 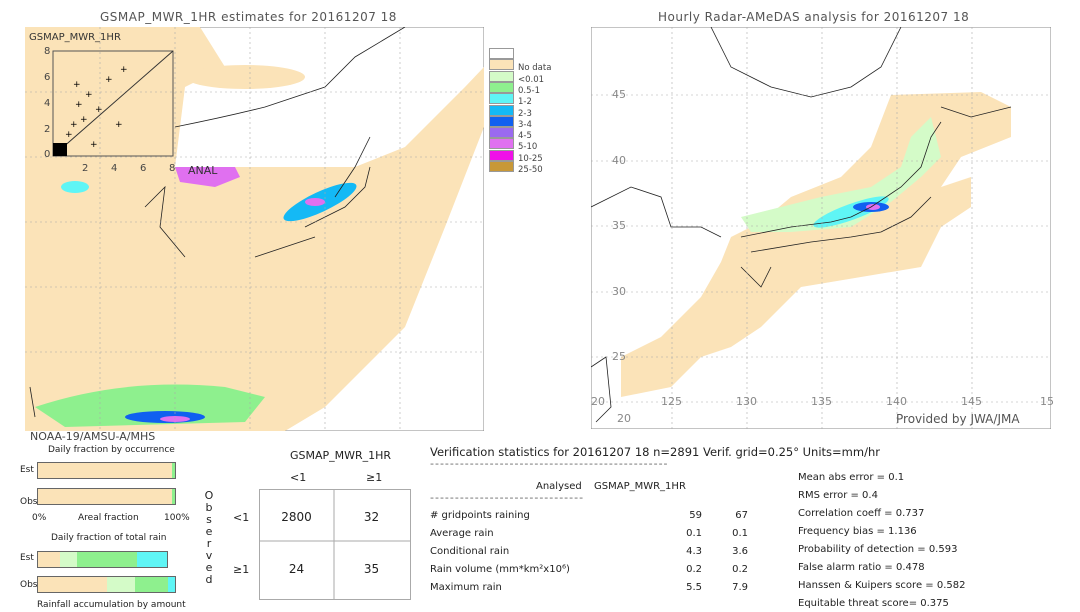 I want to click on observed-label: Observed, so click(x=209, y=538).